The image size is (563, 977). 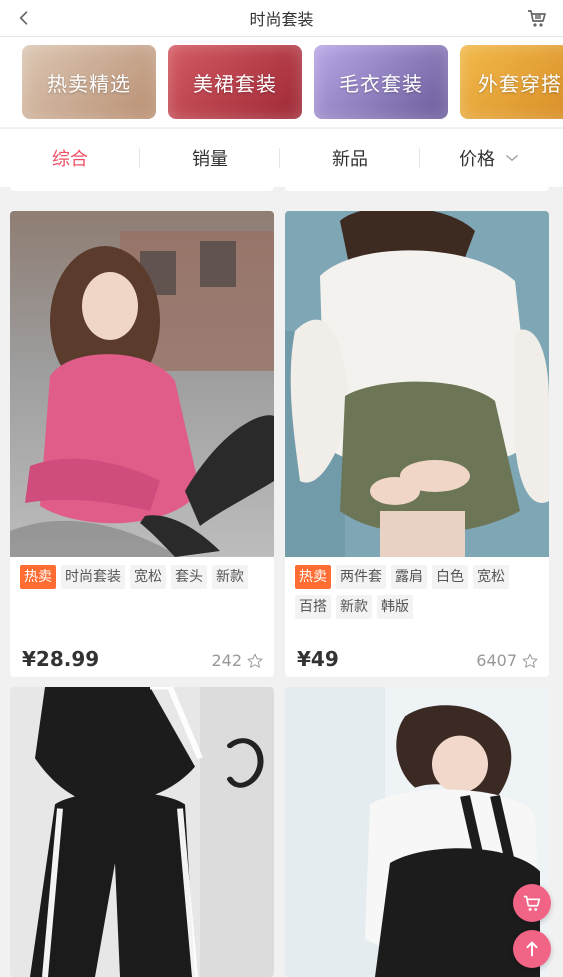 I want to click on product-price: ¥49, so click(x=318, y=659).